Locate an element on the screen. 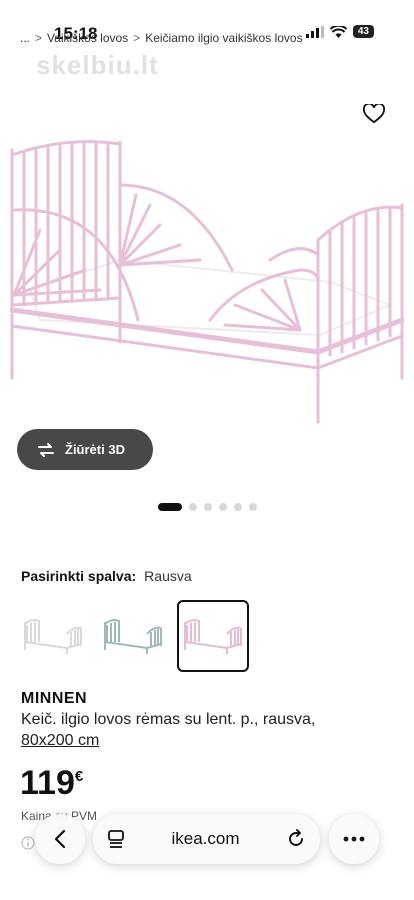 The width and height of the screenshot is (414, 900). product-name: MINNEN is located at coordinates (54, 698).